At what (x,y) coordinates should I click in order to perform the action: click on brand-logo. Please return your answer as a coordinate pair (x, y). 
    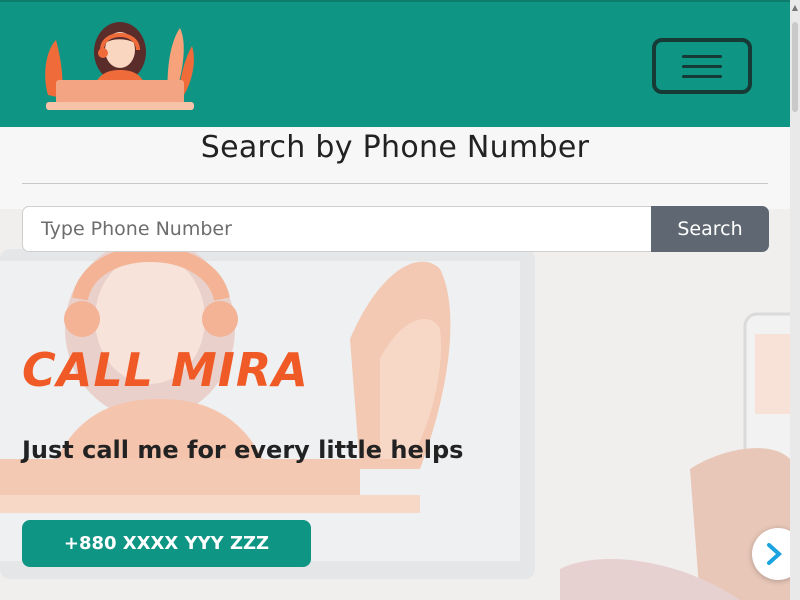
    Looking at the image, I should click on (120, 67).